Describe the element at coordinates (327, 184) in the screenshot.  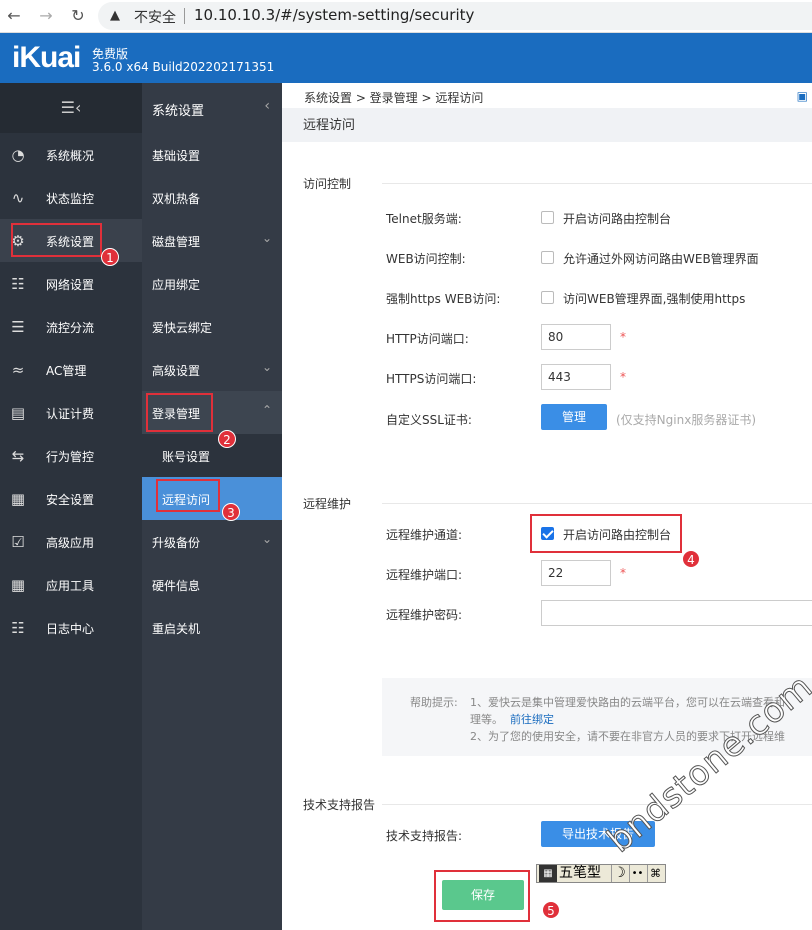
I see `section-access-control: 访问控制` at that location.